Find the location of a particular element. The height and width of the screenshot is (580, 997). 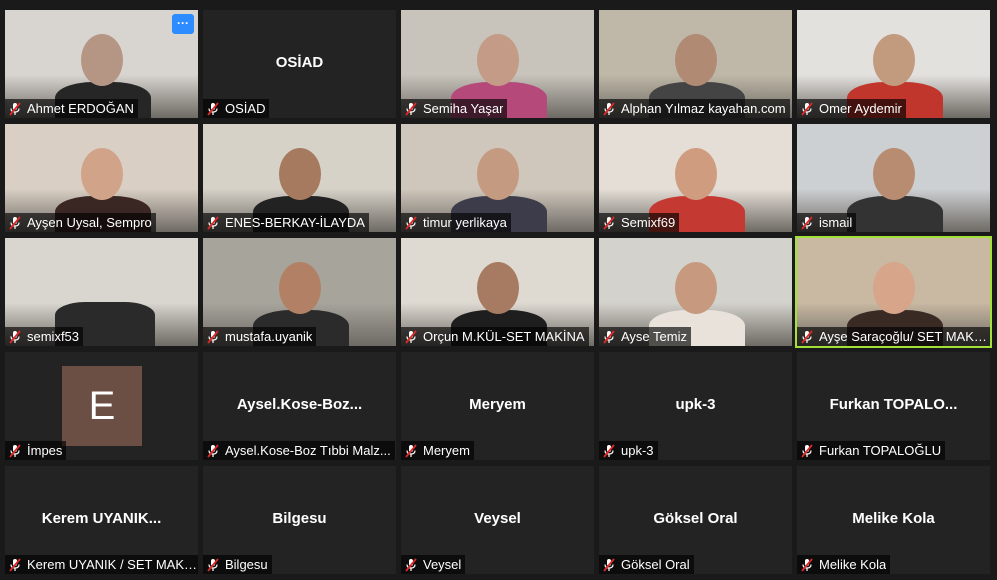

participant-name: Alphan Yılmaz kayahan.com is located at coordinates (703, 108).